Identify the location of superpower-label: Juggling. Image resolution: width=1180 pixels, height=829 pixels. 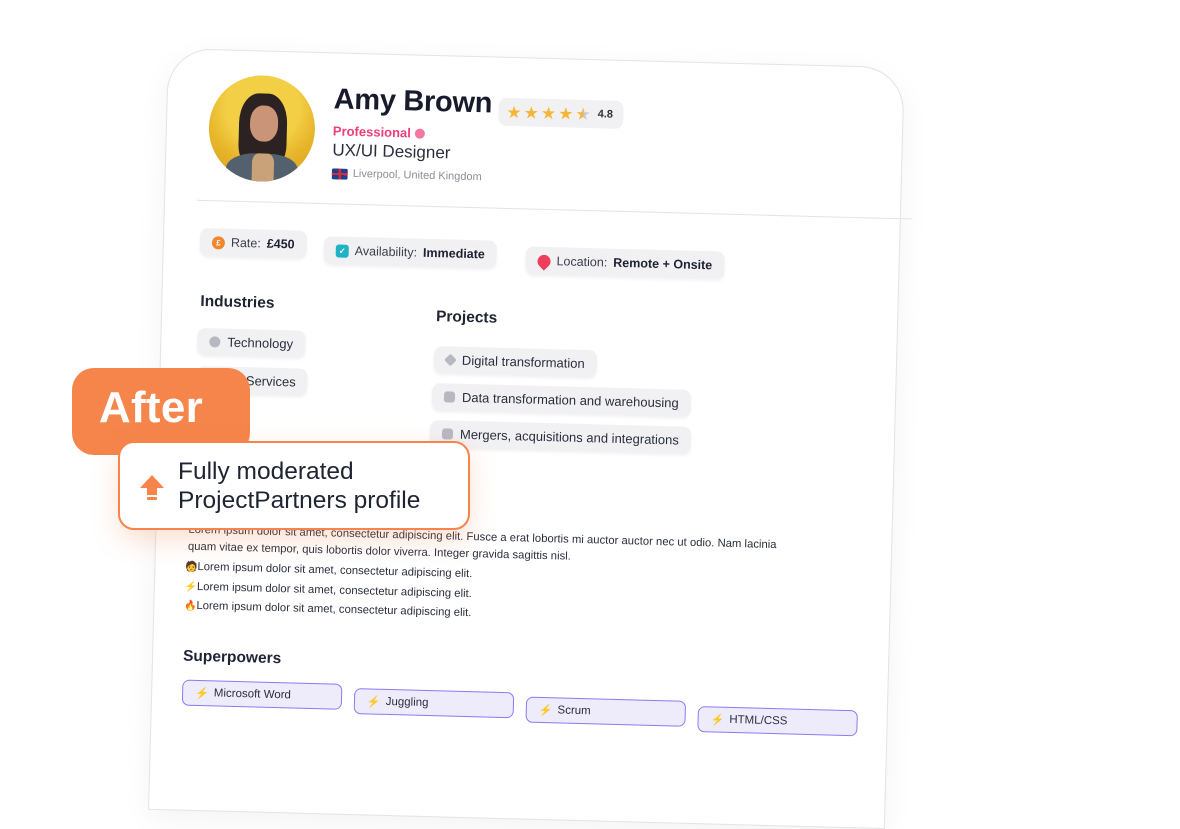
(407, 702).